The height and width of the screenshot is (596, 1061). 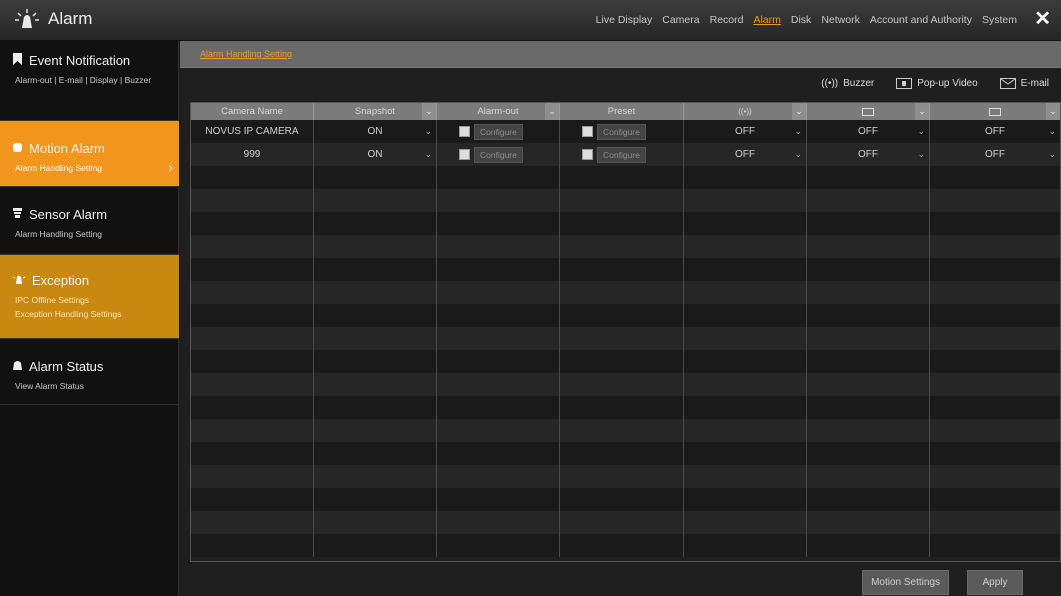 What do you see at coordinates (680, 20) in the screenshot?
I see `nav-camera: Camera` at bounding box center [680, 20].